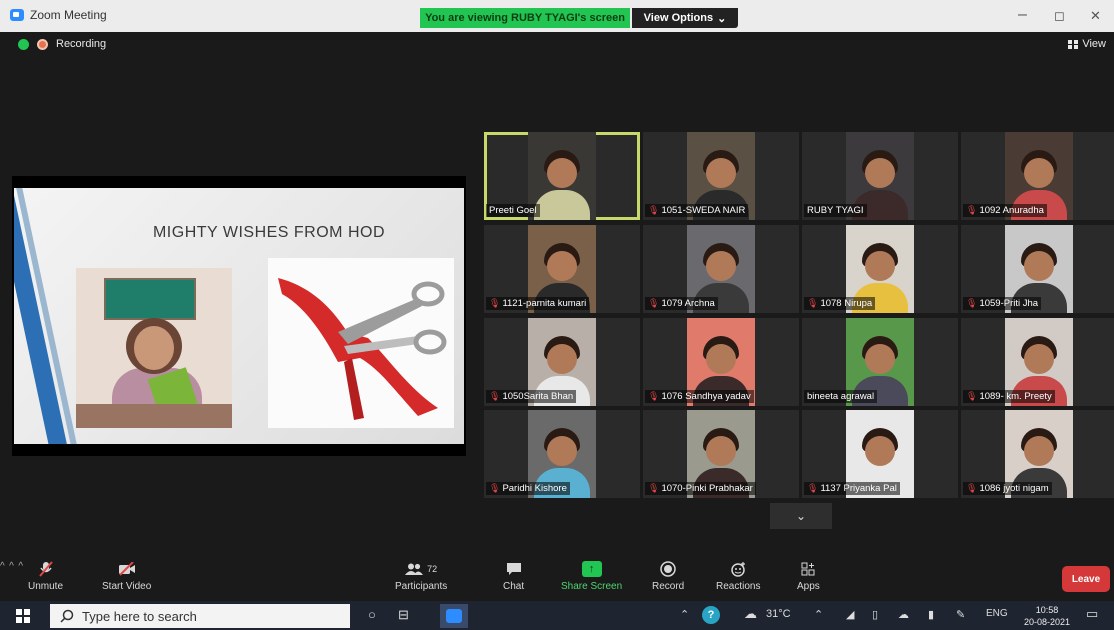 The image size is (1114, 630). What do you see at coordinates (880, 176) in the screenshot?
I see `participant-tile: RUBY TYAGI` at bounding box center [880, 176].